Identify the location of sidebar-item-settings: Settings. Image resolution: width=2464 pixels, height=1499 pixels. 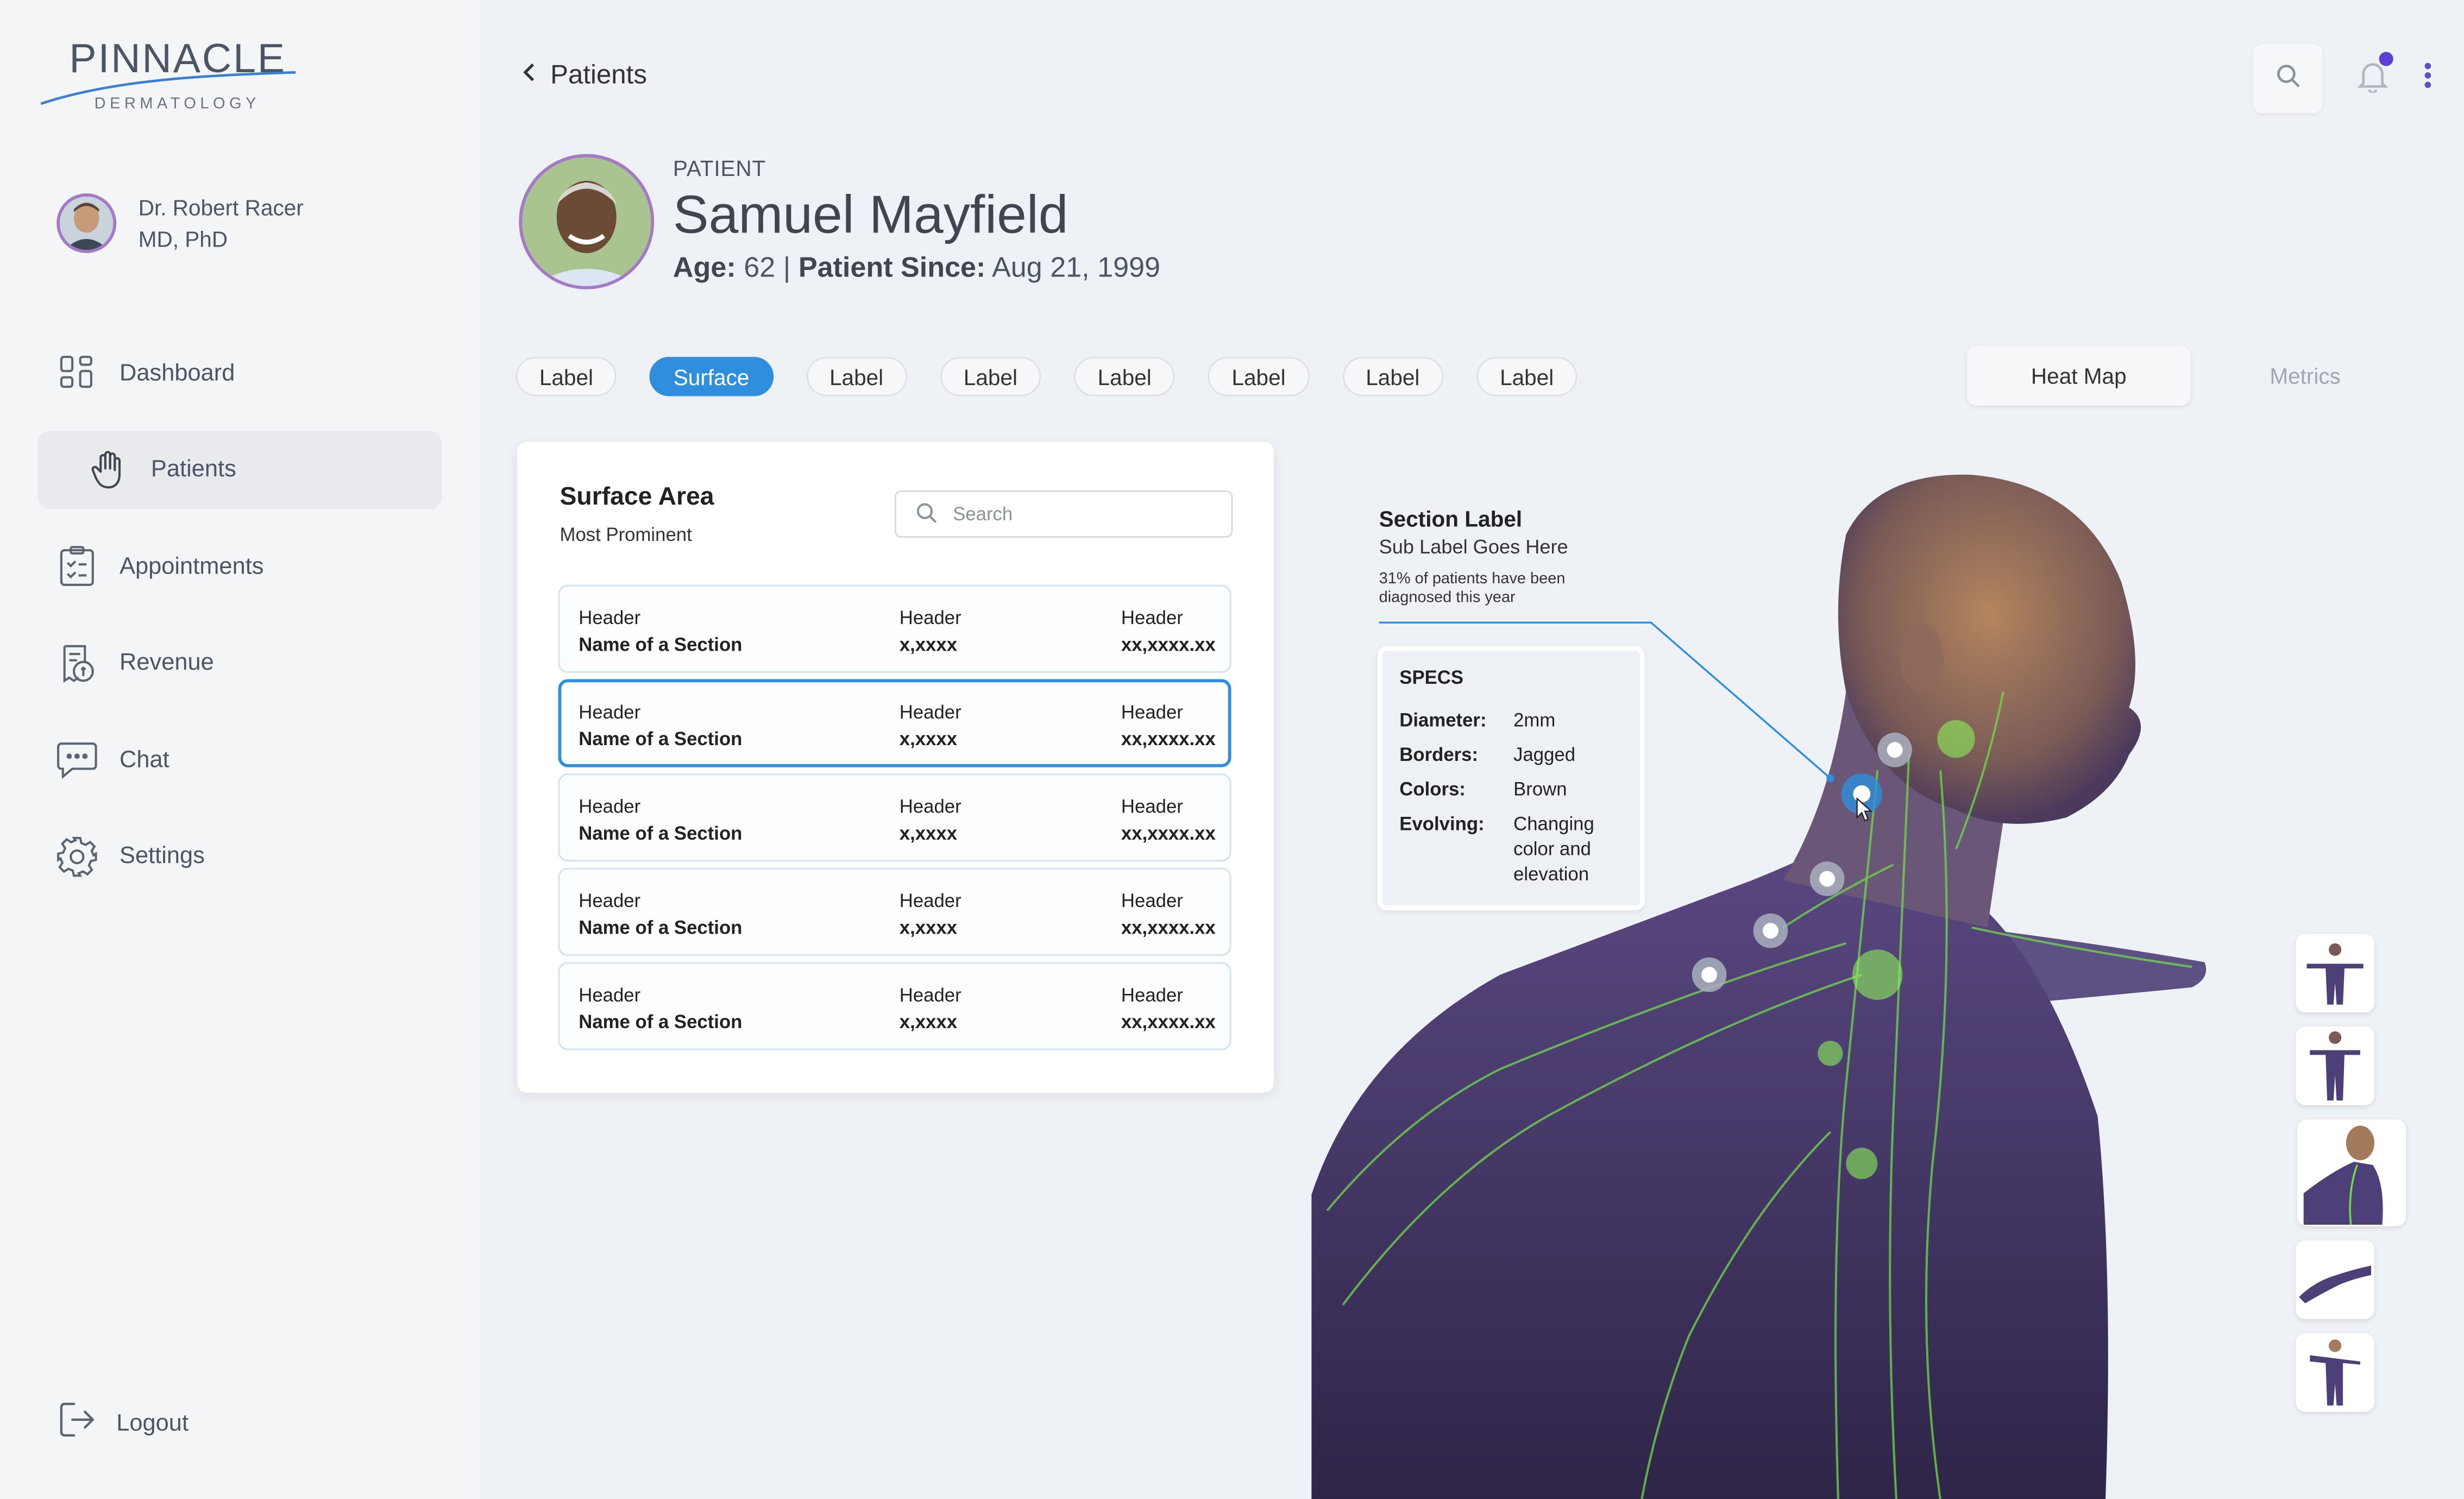
(239, 856).